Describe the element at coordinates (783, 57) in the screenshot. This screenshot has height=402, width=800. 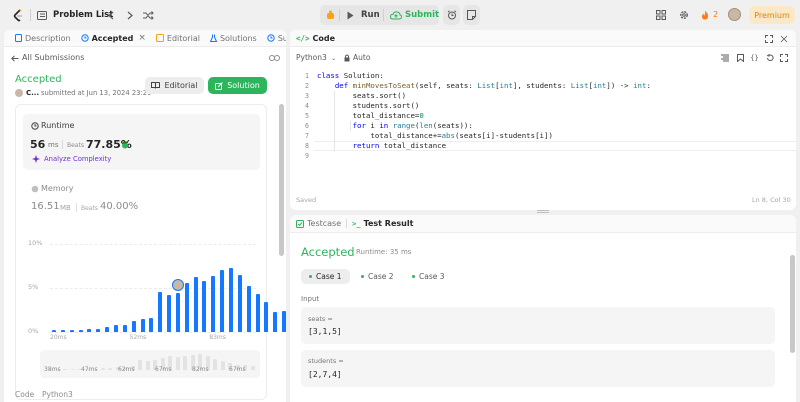
I see `fullscreen-icon` at that location.